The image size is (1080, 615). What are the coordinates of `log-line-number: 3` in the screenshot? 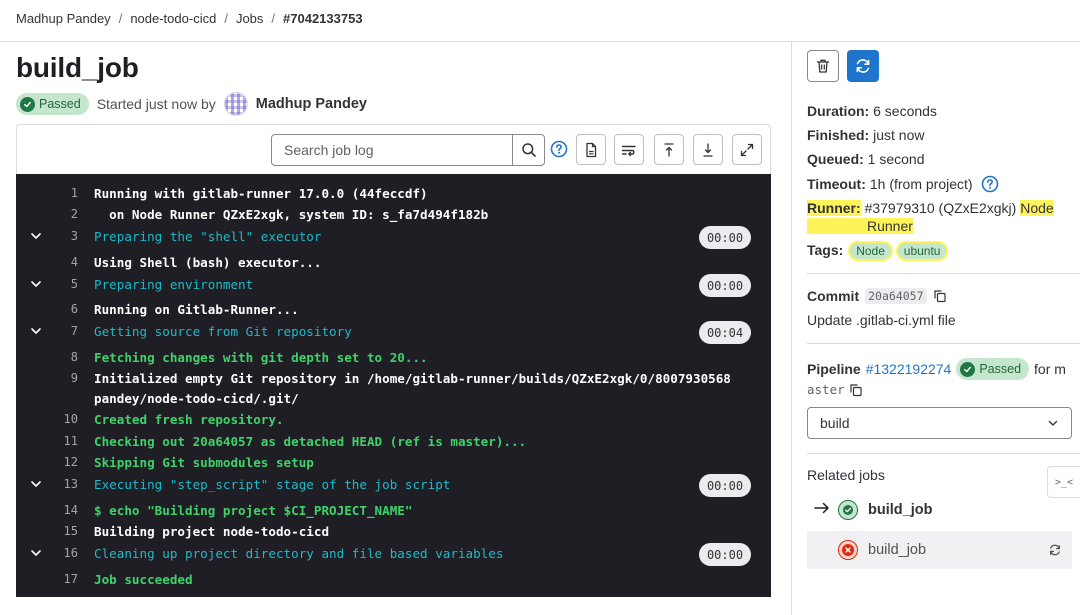 It's located at (64, 236).